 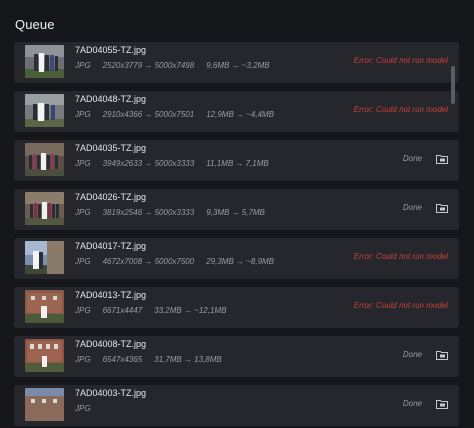 What do you see at coordinates (111, 99) in the screenshot?
I see `file-name: 7AD04048-TZ.jpg` at bounding box center [111, 99].